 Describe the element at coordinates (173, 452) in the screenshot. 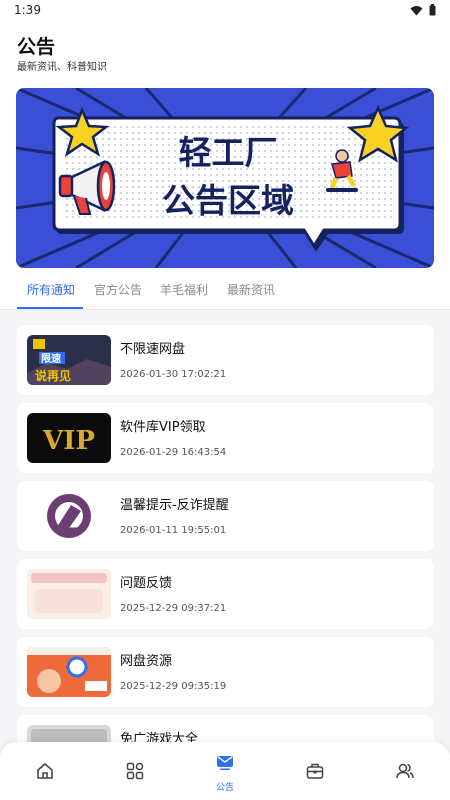

I see `notice-date: 2026-01-29 16:43:54` at that location.